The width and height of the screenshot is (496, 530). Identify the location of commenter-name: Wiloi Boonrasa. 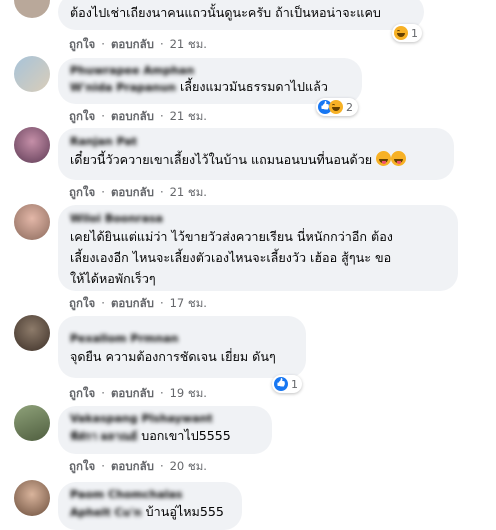
(258, 218).